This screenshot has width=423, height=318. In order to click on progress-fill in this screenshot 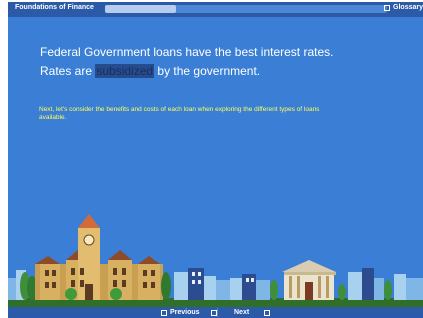, I will do `click(140, 9)`.